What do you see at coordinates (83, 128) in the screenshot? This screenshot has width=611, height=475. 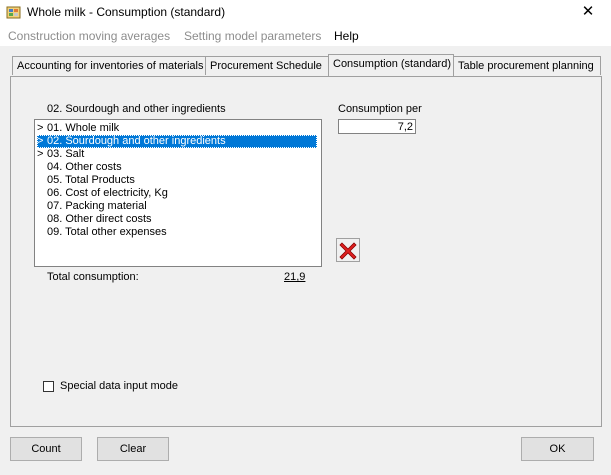 I see `list-item-label: 01. Whole milk` at bounding box center [83, 128].